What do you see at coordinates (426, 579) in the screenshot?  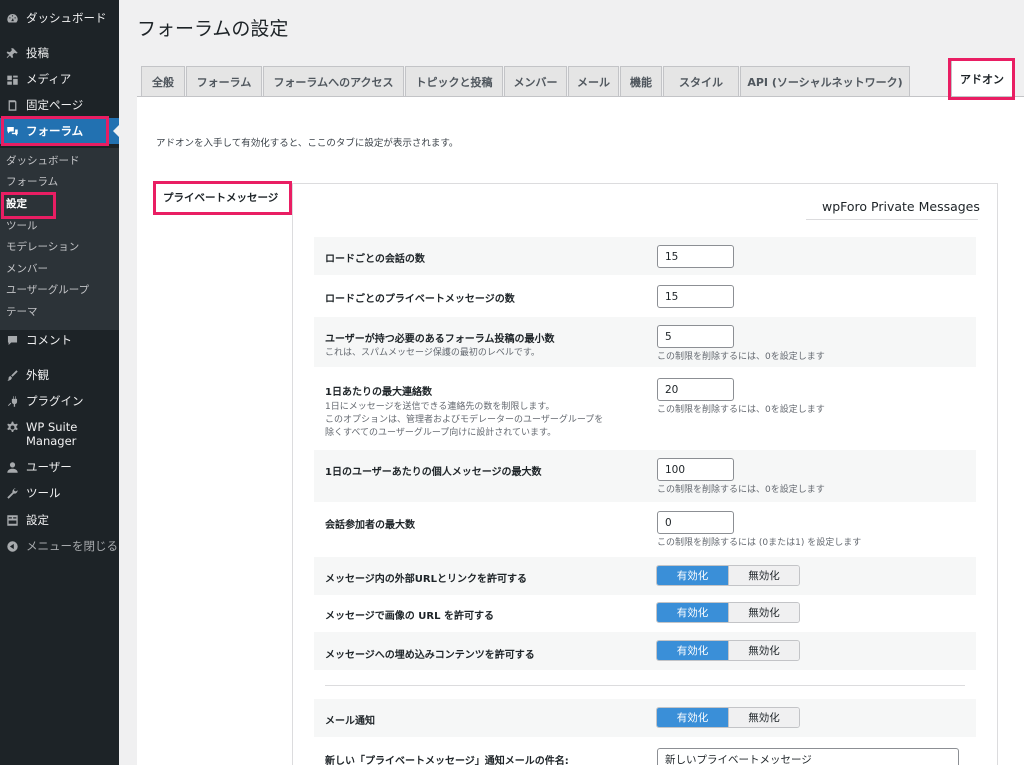 I see `setting-label-allow-external-urls: メッセージ内の外部URLとリンクを許可する` at bounding box center [426, 579].